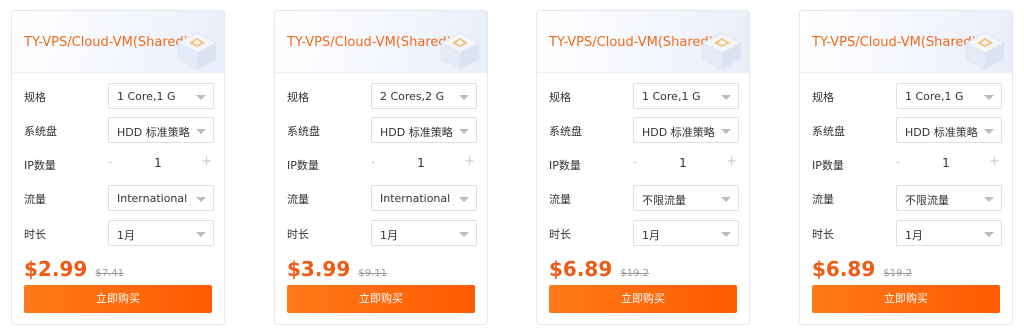  What do you see at coordinates (372, 273) in the screenshot?
I see `original-price: $9.11` at bounding box center [372, 273].